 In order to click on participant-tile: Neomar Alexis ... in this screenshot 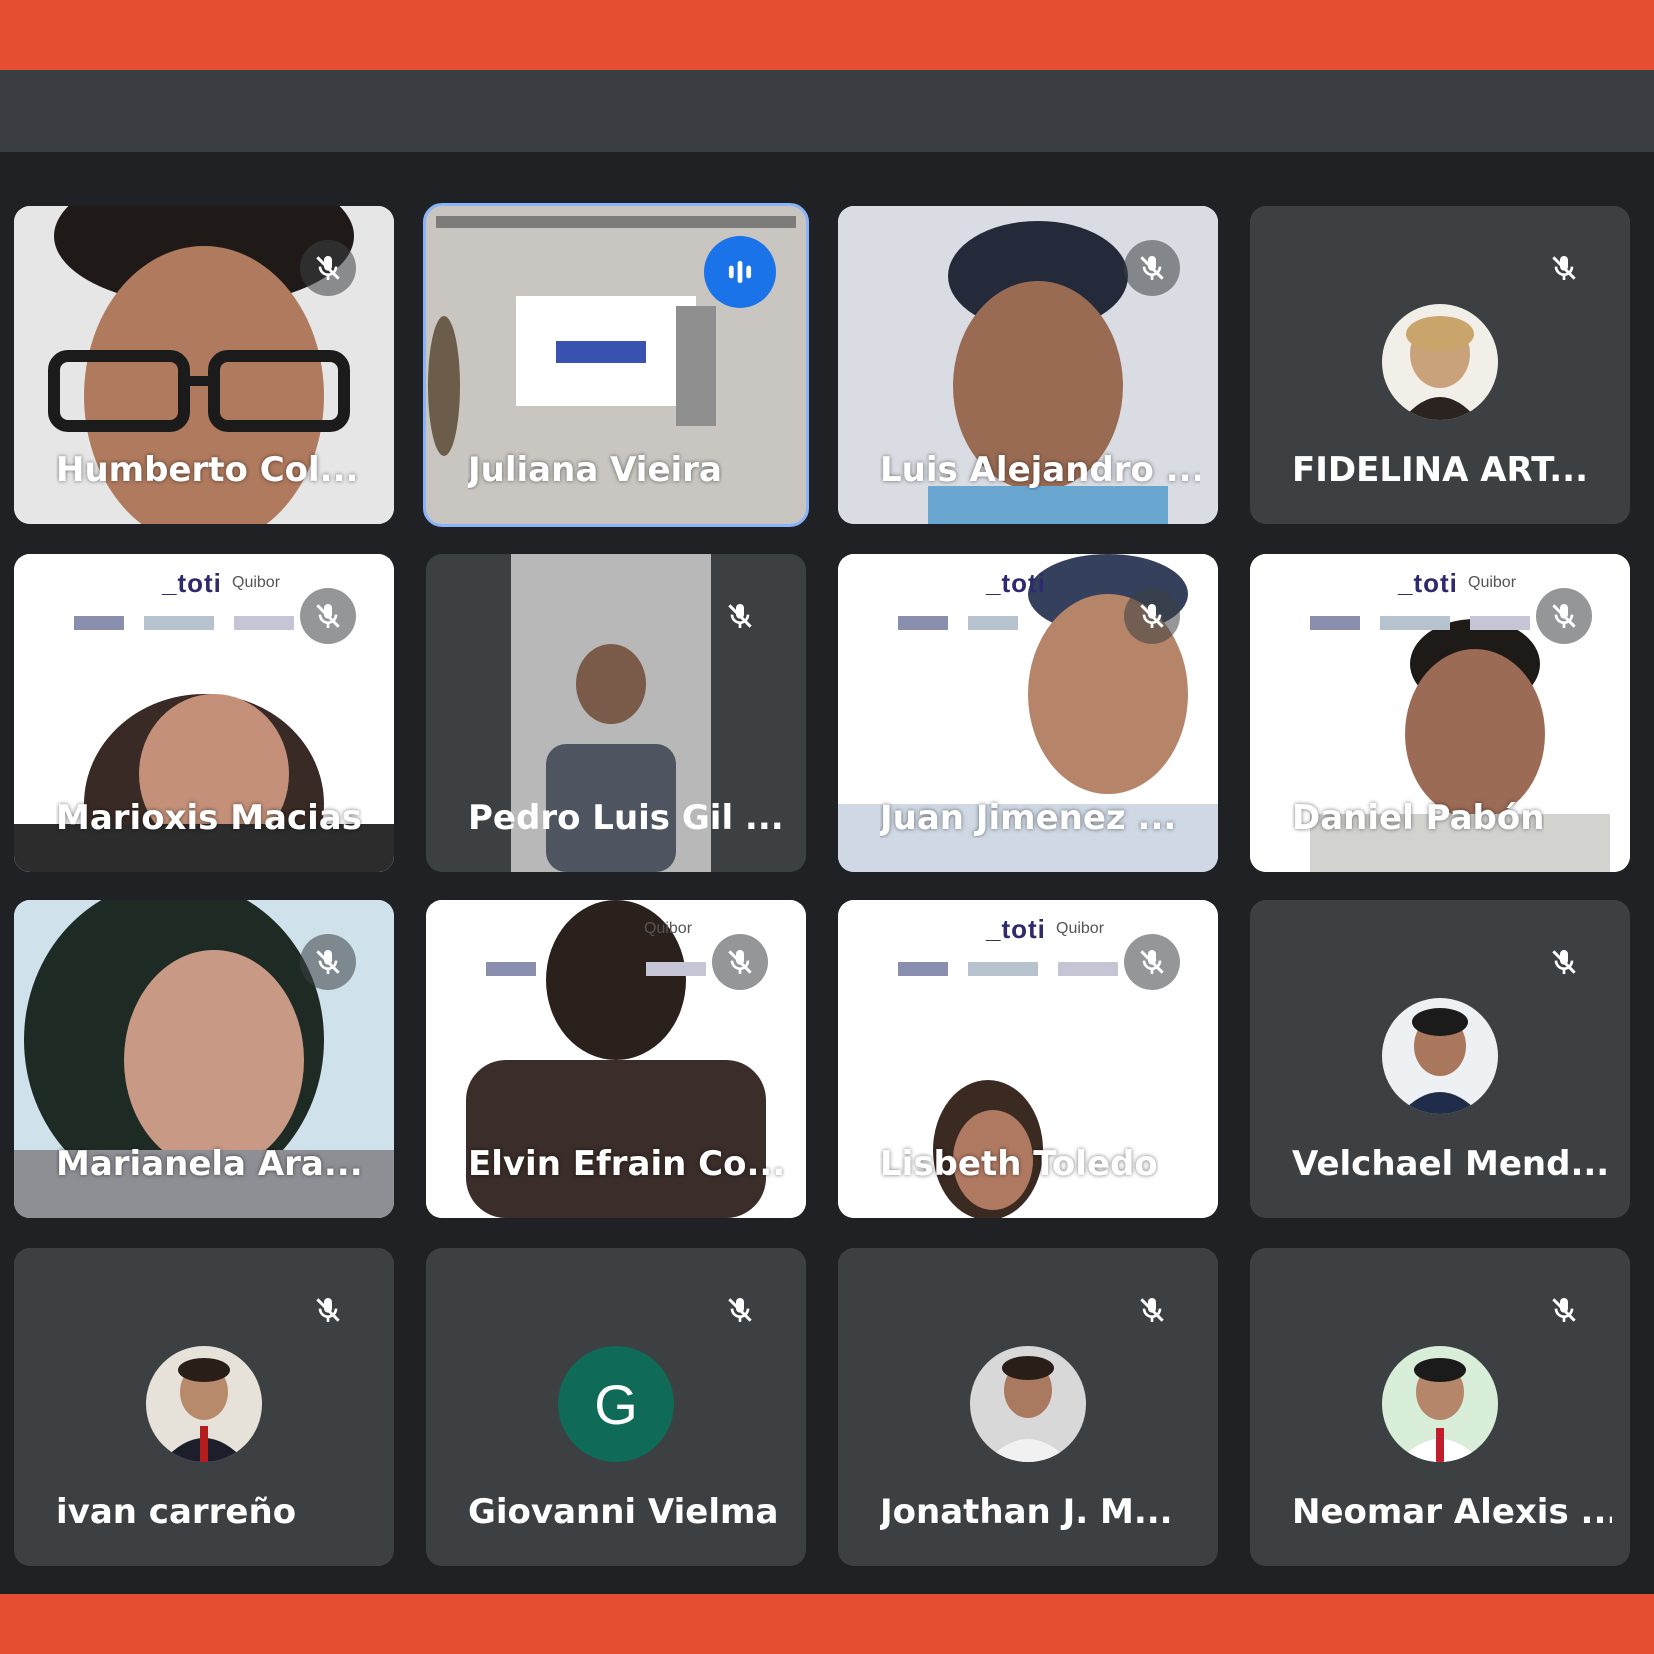, I will do `click(1440, 1407)`.